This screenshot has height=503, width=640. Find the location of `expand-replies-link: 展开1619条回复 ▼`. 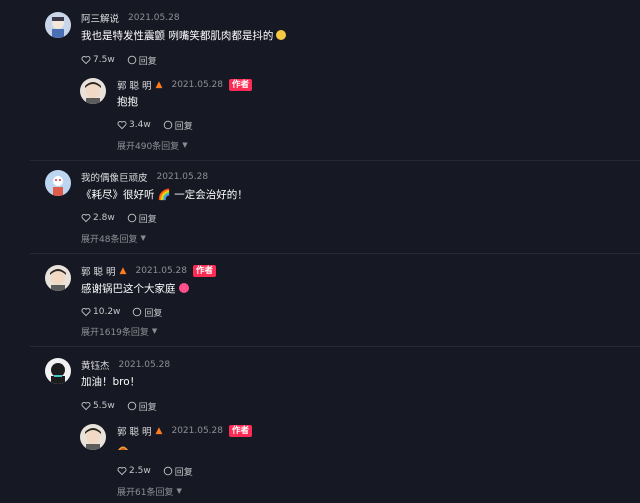

expand-replies-link: 展开1619条回复 ▼ is located at coordinates (119, 331).